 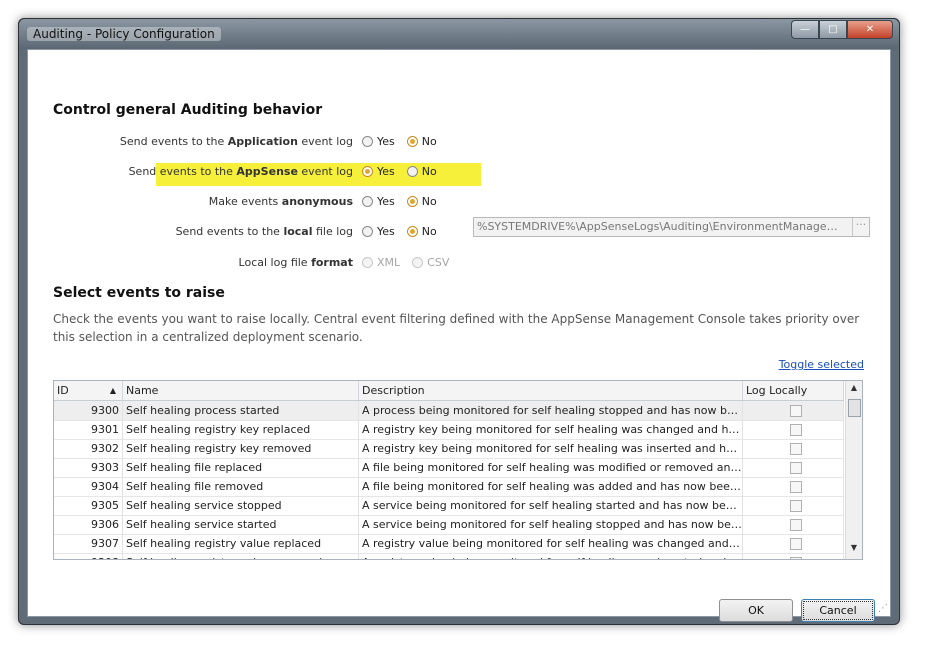 What do you see at coordinates (241, 505) in the screenshot?
I see `cell-name: Self healing service stopped` at bounding box center [241, 505].